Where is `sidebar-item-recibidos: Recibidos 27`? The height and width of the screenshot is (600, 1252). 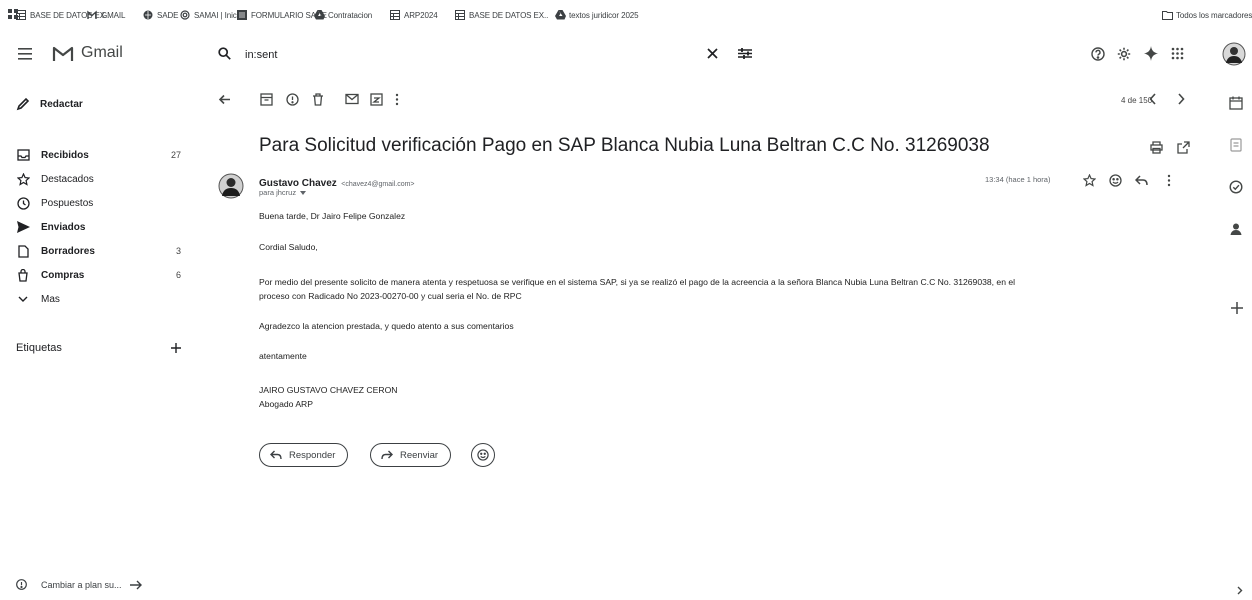 sidebar-item-recibidos: Recibidos 27 is located at coordinates (103, 155).